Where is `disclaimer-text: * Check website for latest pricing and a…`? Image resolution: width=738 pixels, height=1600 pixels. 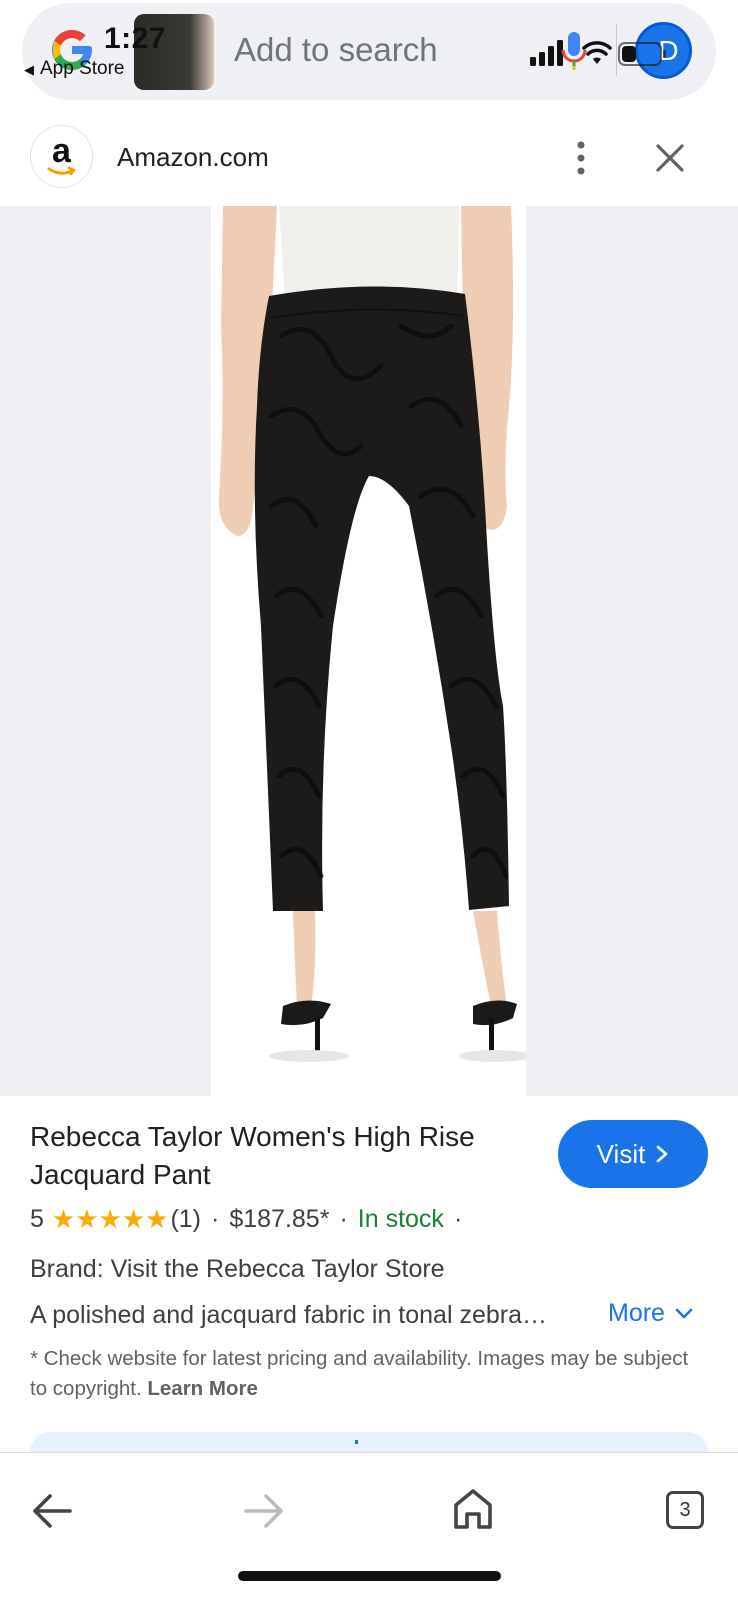 disclaimer-text: * Check website for latest pricing and a… is located at coordinates (359, 1373).